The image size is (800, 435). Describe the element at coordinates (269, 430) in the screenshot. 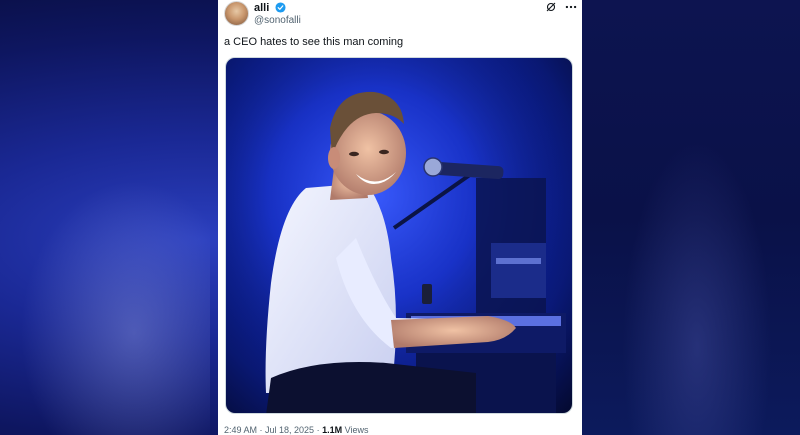

I see `tweet-timestamp: 2:49 AM · Jul 18, 2025` at that location.